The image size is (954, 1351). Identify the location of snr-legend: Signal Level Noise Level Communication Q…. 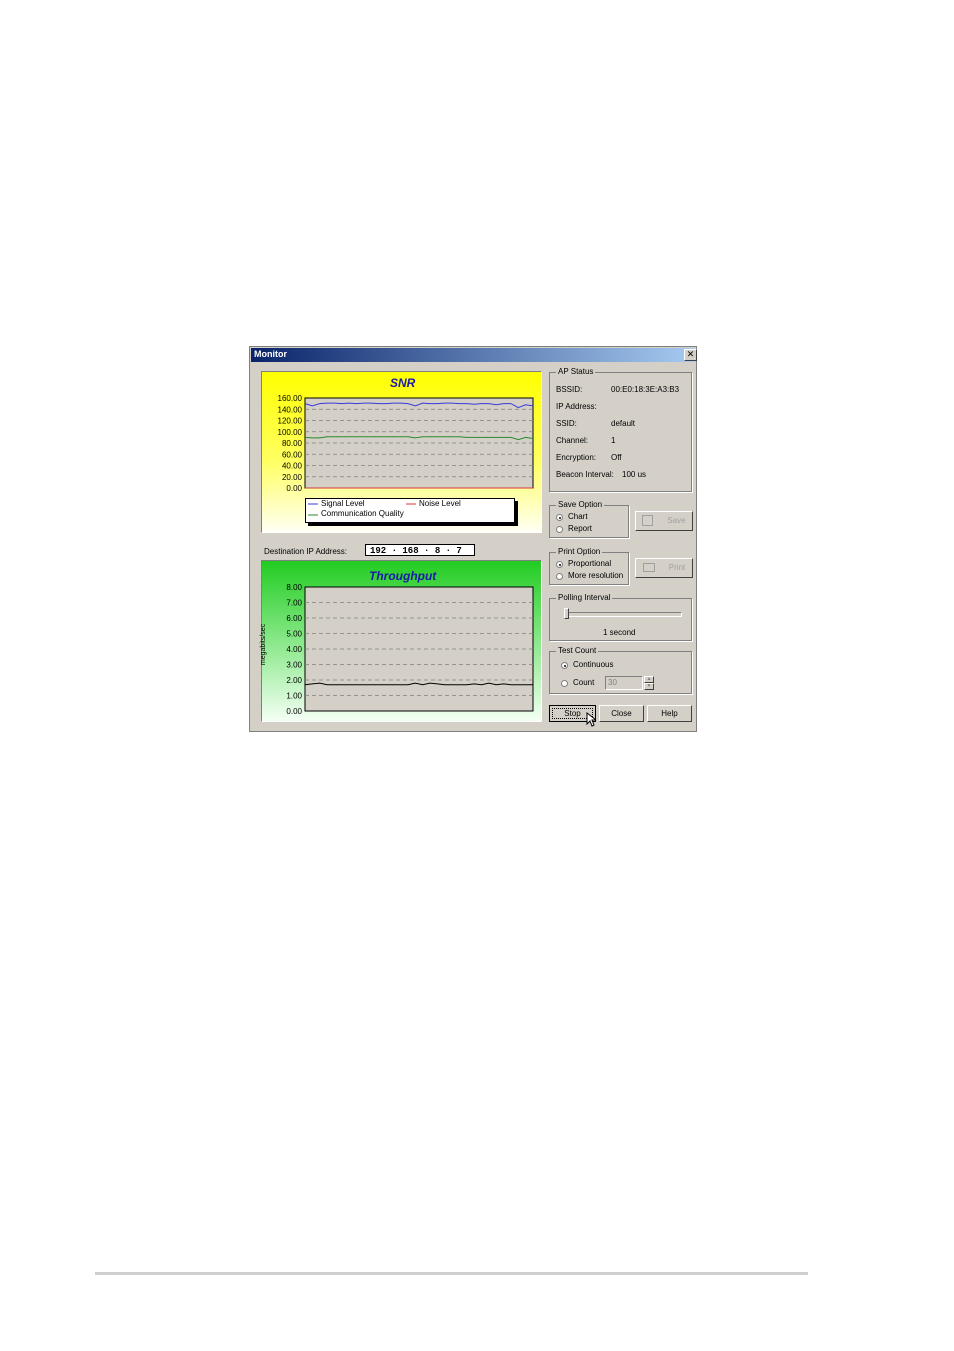
(410, 510).